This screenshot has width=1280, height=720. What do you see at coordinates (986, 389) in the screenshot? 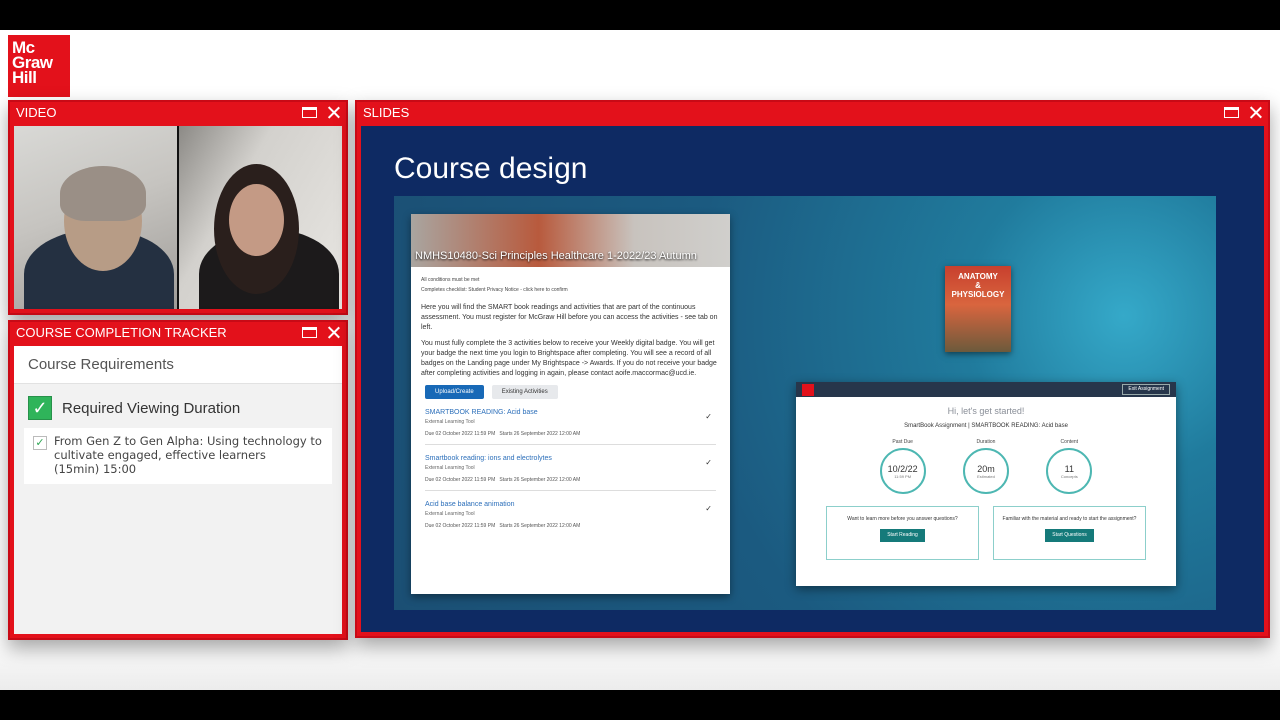
I see `smartbook-topbar: Exit Assignment` at bounding box center [986, 389].